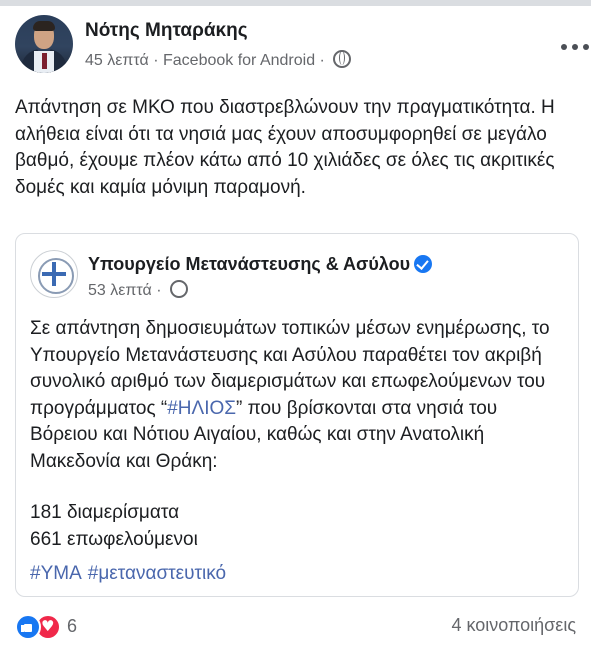 The width and height of the screenshot is (591, 648). I want to click on author-name: Νότης Μηταράκης, so click(166, 31).